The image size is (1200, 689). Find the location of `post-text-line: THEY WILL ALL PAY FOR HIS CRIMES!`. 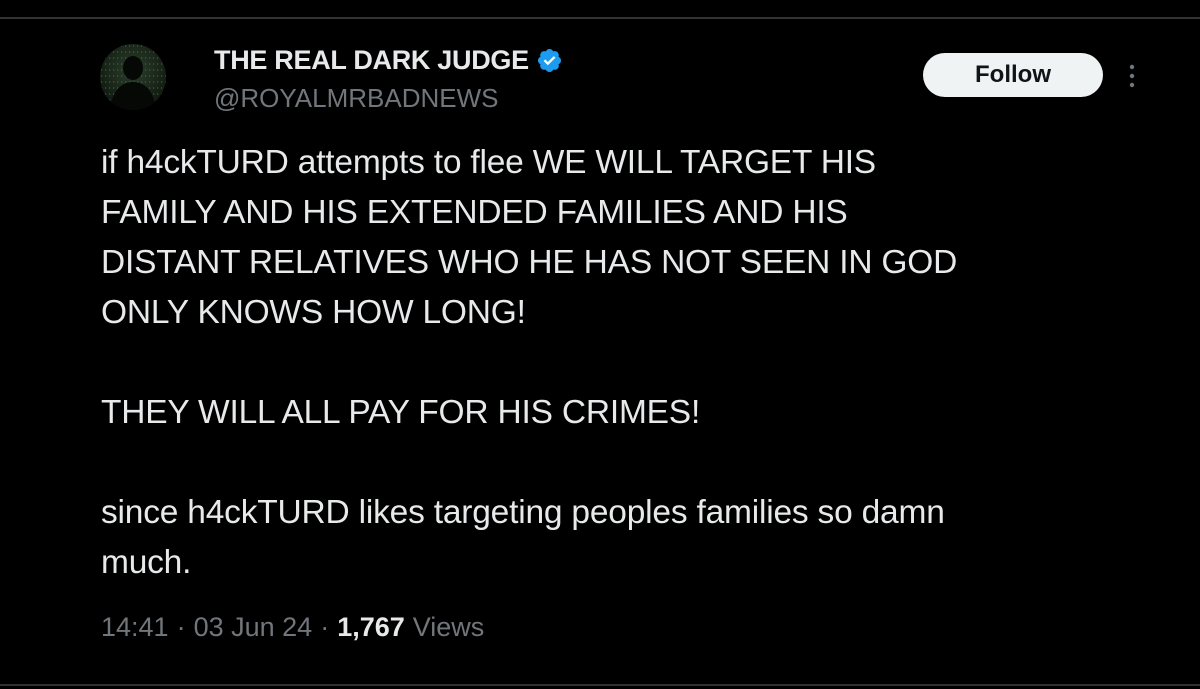

post-text-line: THEY WILL ALL PAY FOR HIS CRIMES! is located at coordinates (401, 412).